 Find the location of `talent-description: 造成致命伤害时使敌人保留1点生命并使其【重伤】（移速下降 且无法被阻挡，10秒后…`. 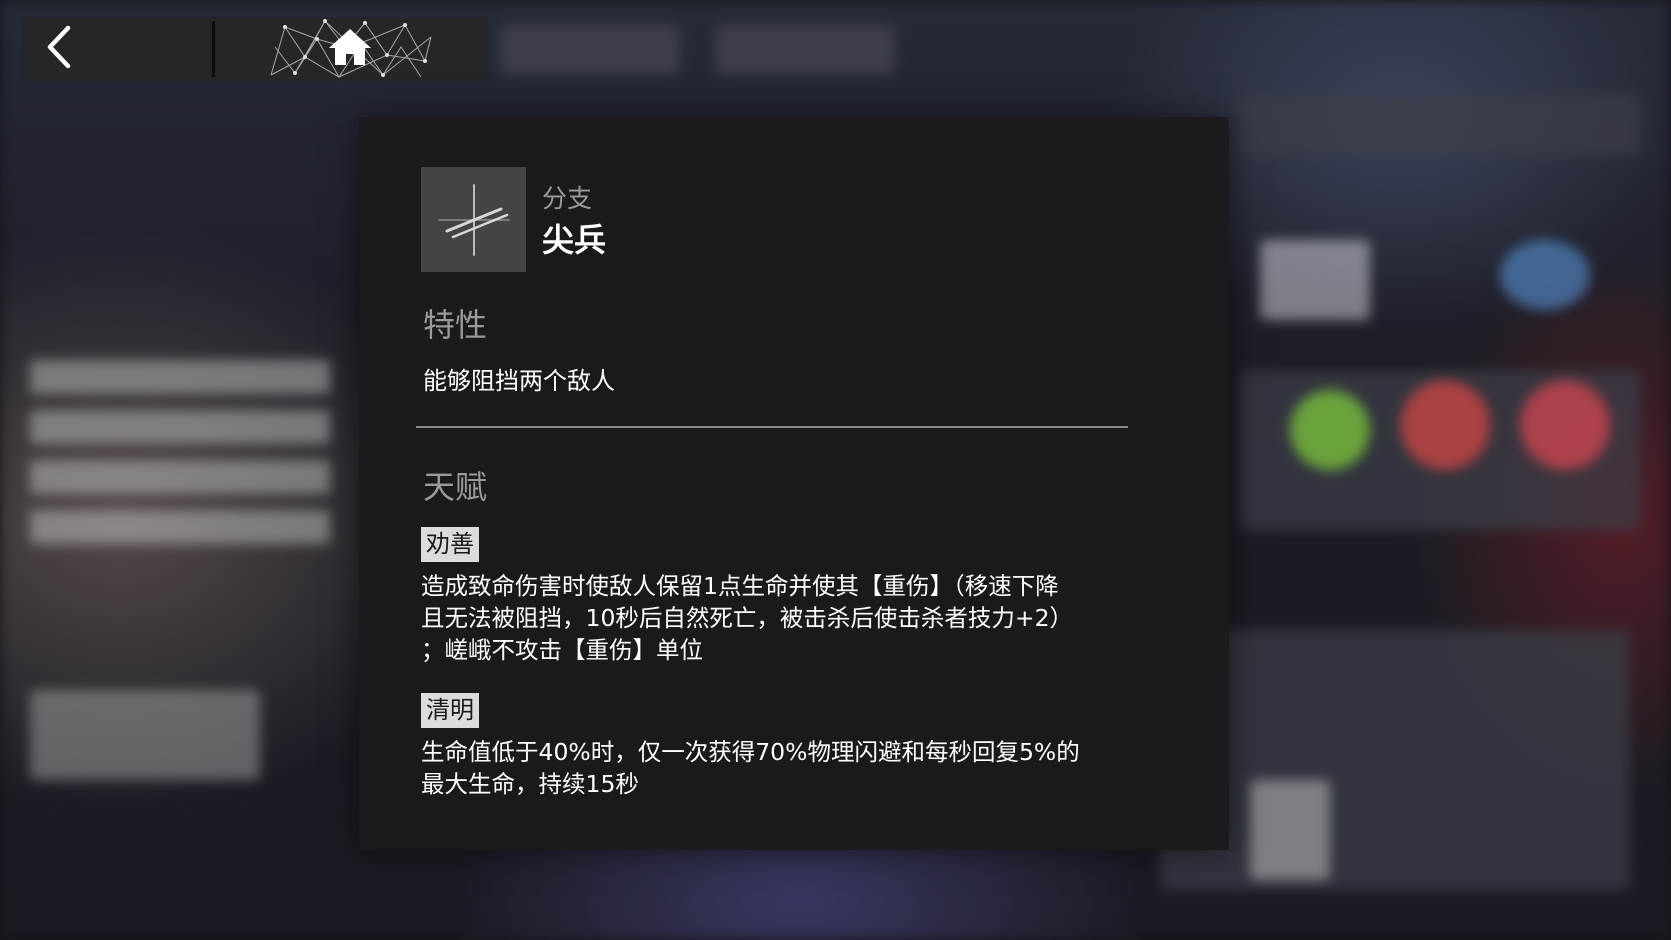

talent-description: 造成致命伤害时使敌人保留1点生命并使其【重伤】（移速下降 且无法被阻挡，10秒后… is located at coordinates (747, 618).